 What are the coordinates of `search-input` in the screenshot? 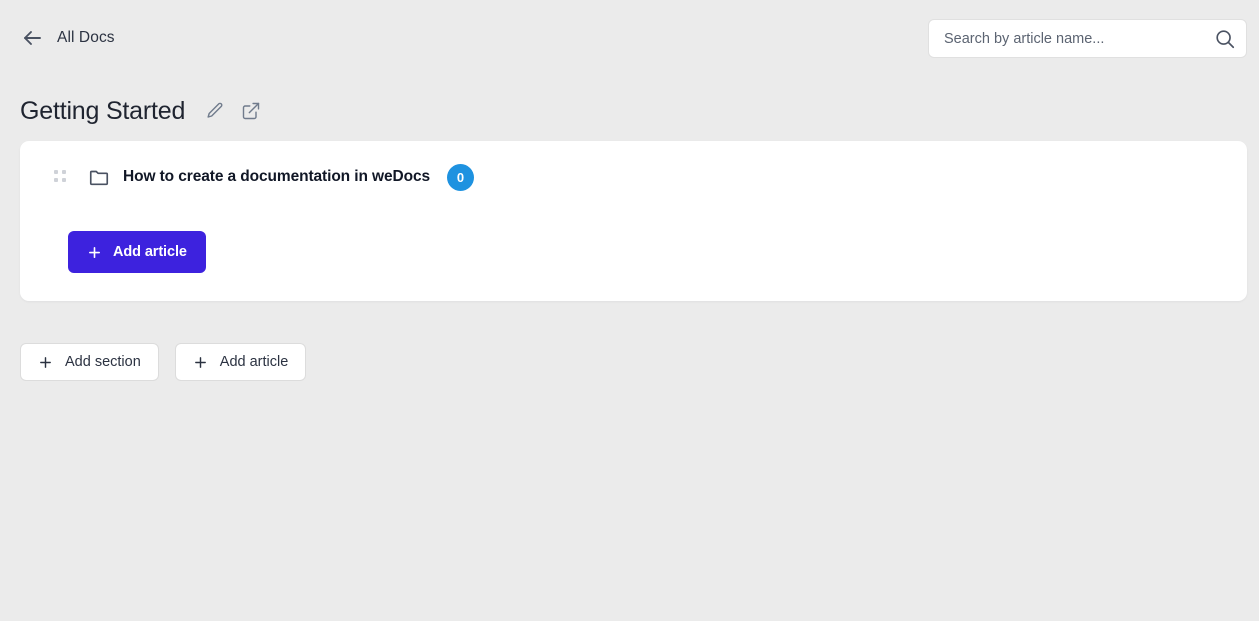 It's located at (1079, 38).